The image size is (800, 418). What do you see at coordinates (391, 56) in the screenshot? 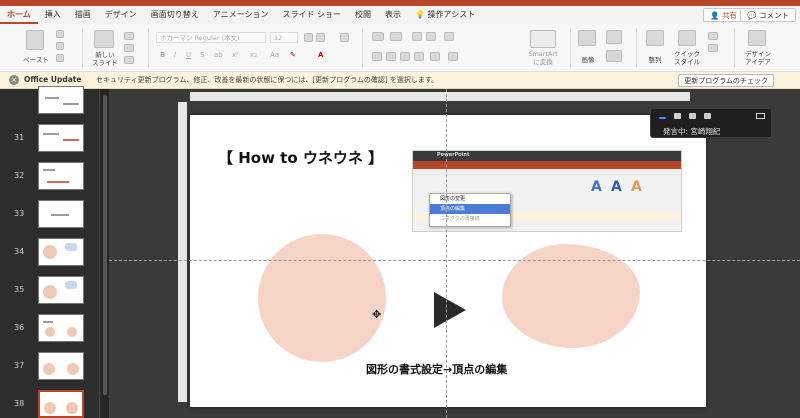
I see `align-center-icon` at bounding box center [391, 56].